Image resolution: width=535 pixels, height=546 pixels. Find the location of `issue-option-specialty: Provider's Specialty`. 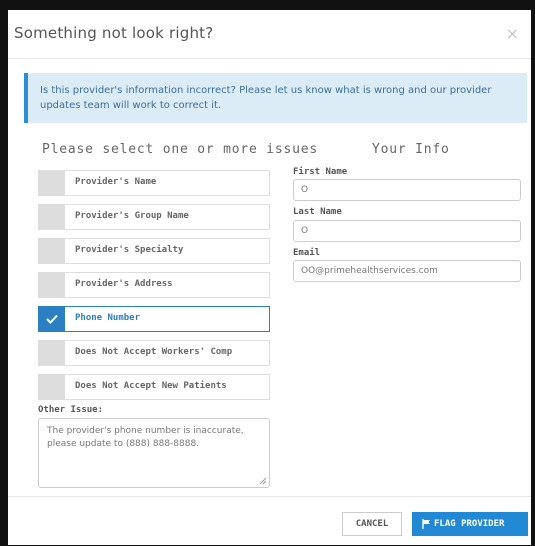

issue-option-specialty: Provider's Specialty is located at coordinates (154, 251).